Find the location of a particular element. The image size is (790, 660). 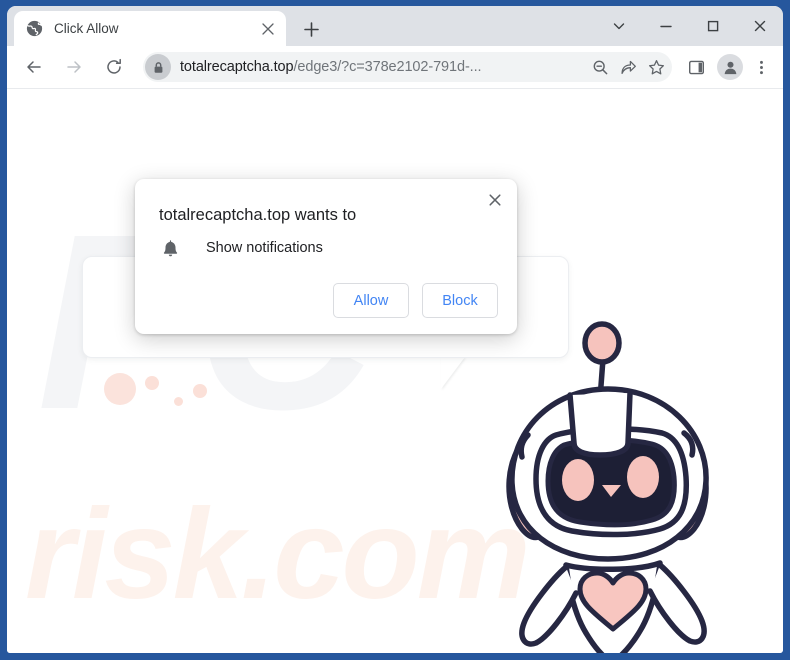

reload-button is located at coordinates (114, 67).